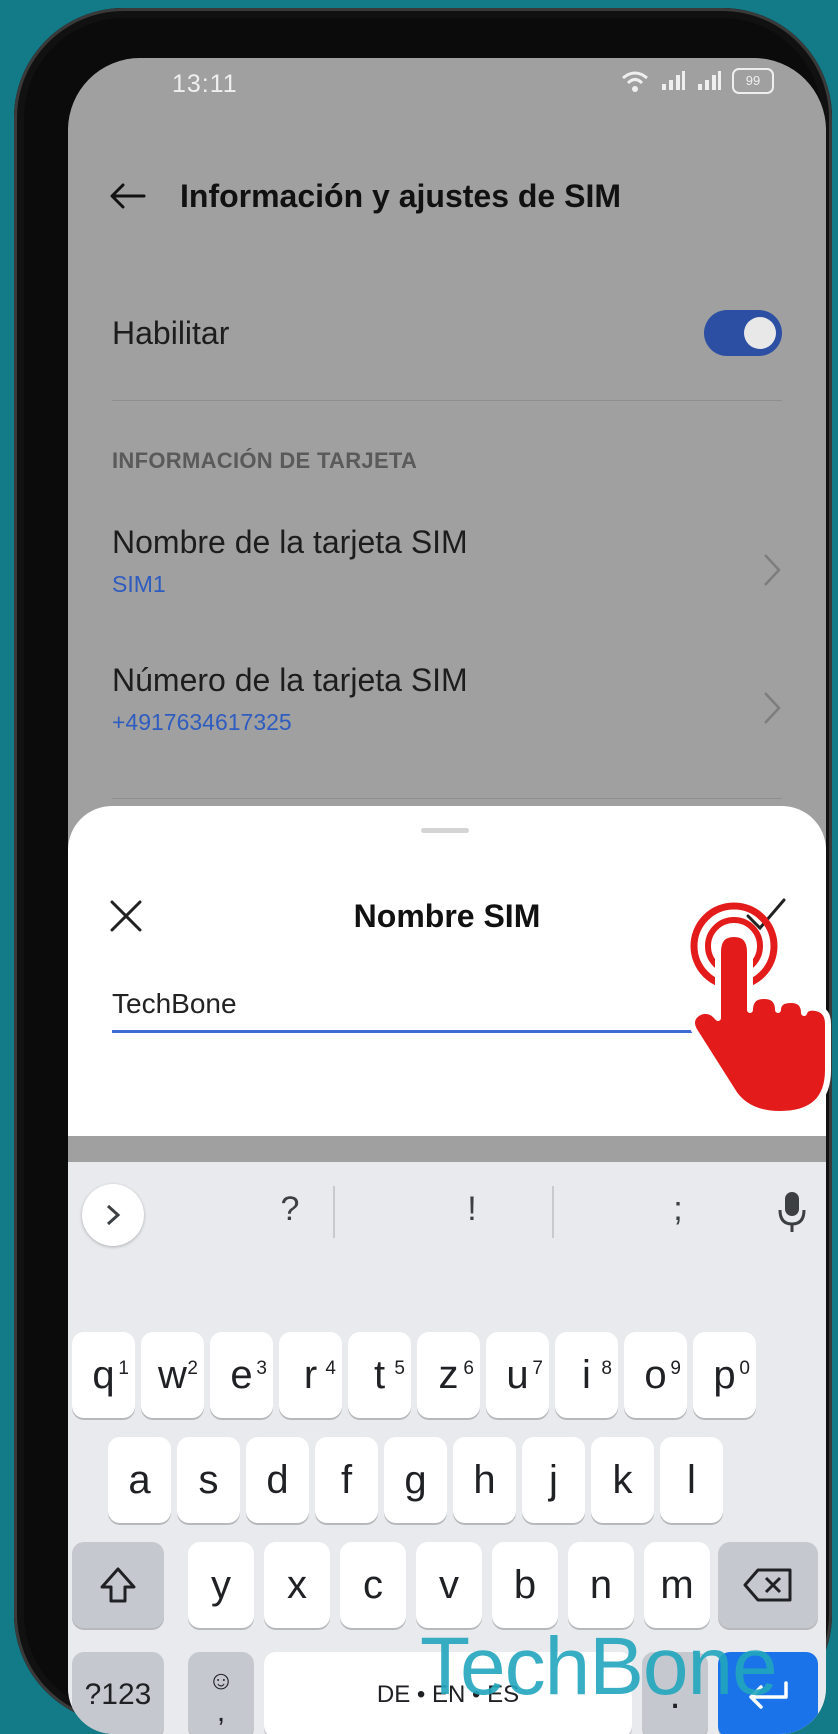  I want to click on key-t: t5, so click(379, 1375).